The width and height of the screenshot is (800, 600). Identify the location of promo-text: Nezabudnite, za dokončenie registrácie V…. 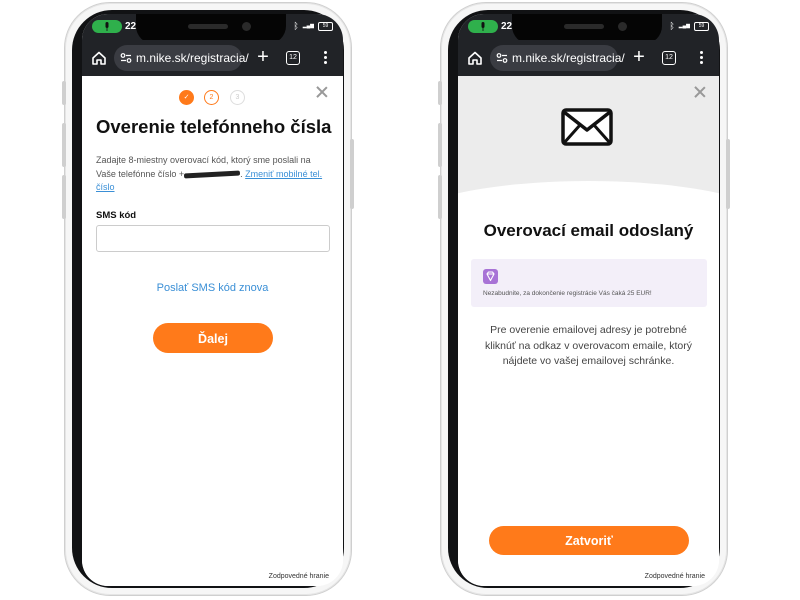
(567, 293).